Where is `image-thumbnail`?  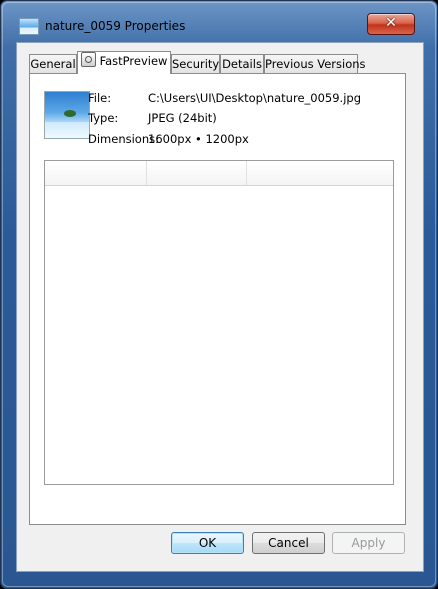
image-thumbnail is located at coordinates (67, 115).